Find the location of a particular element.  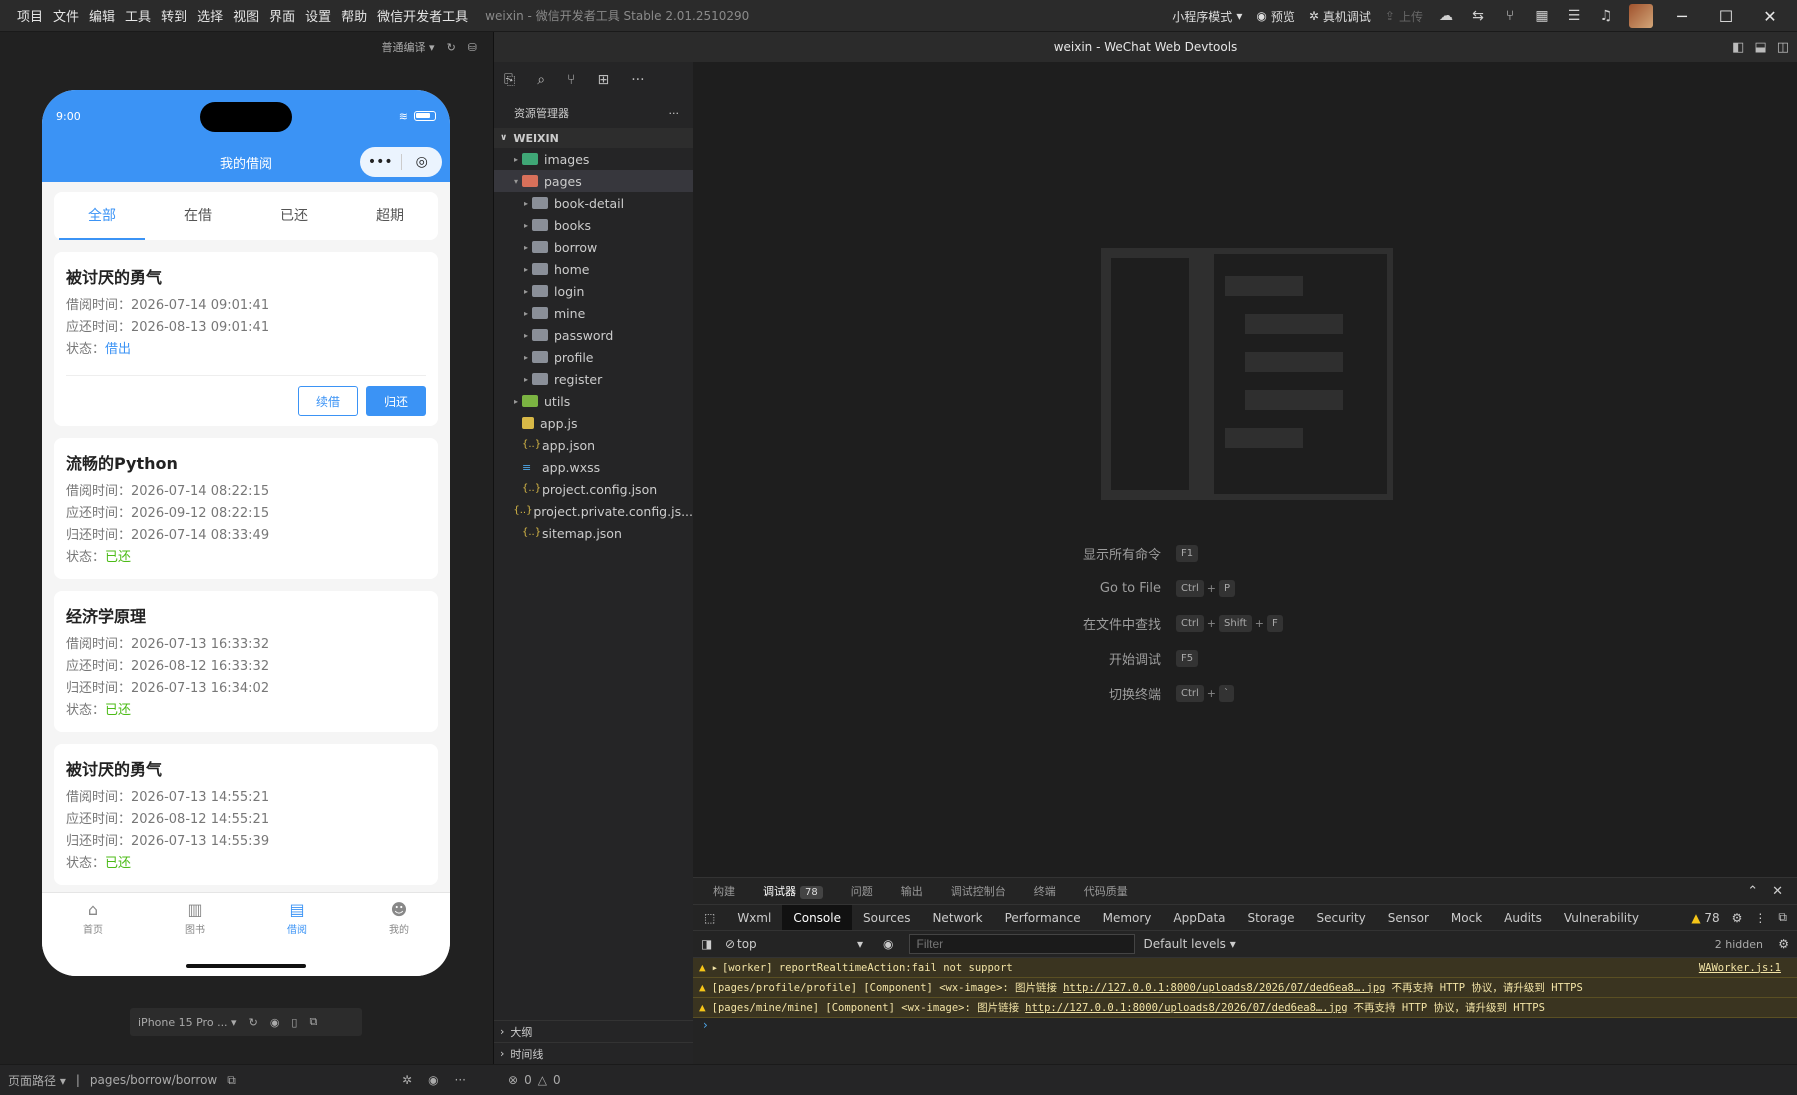

more-icon: ••• is located at coordinates (380, 162).